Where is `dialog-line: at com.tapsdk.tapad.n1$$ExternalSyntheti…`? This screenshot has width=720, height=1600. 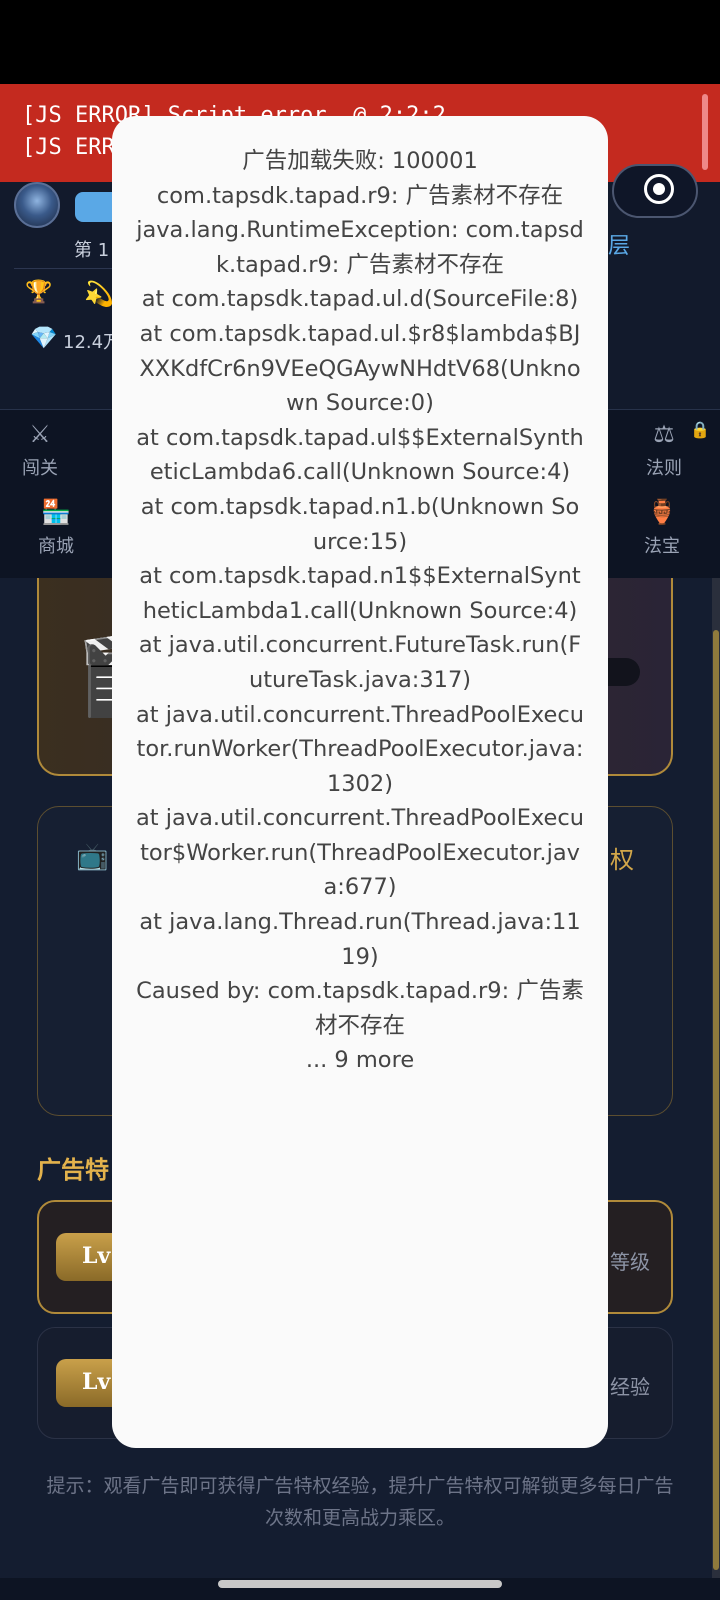
dialog-line: at com.tapsdk.tapad.n1$$ExternalSyntheti… is located at coordinates (360, 593).